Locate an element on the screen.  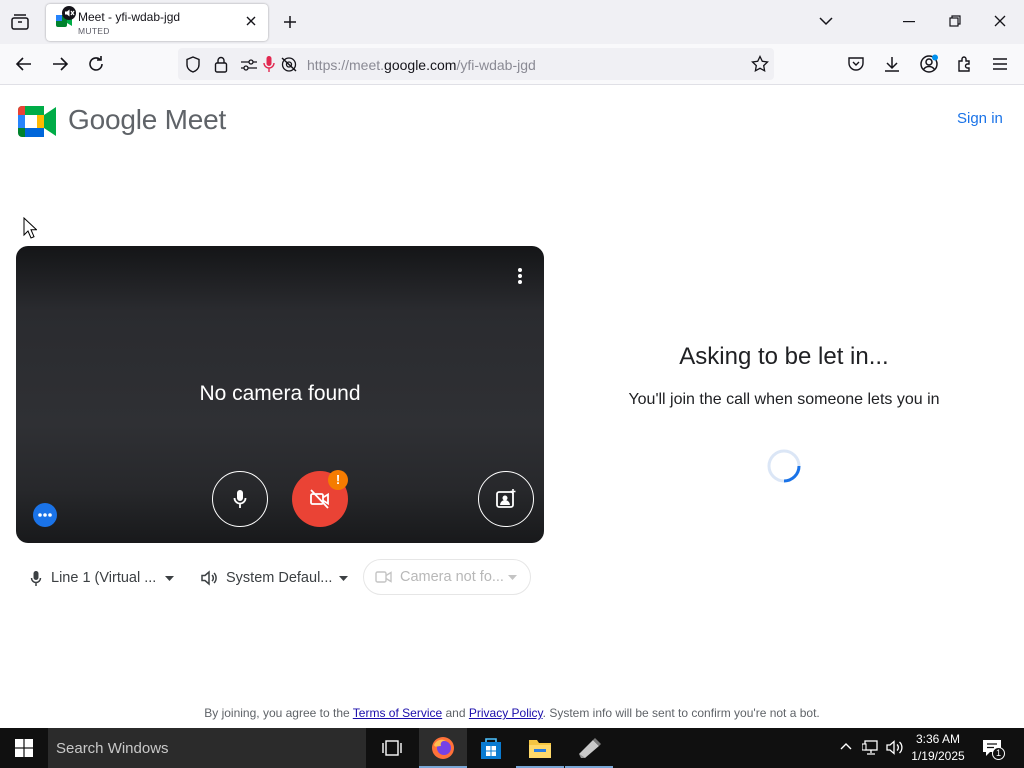
clock-date: 1/19/2025 is located at coordinates (938, 756).